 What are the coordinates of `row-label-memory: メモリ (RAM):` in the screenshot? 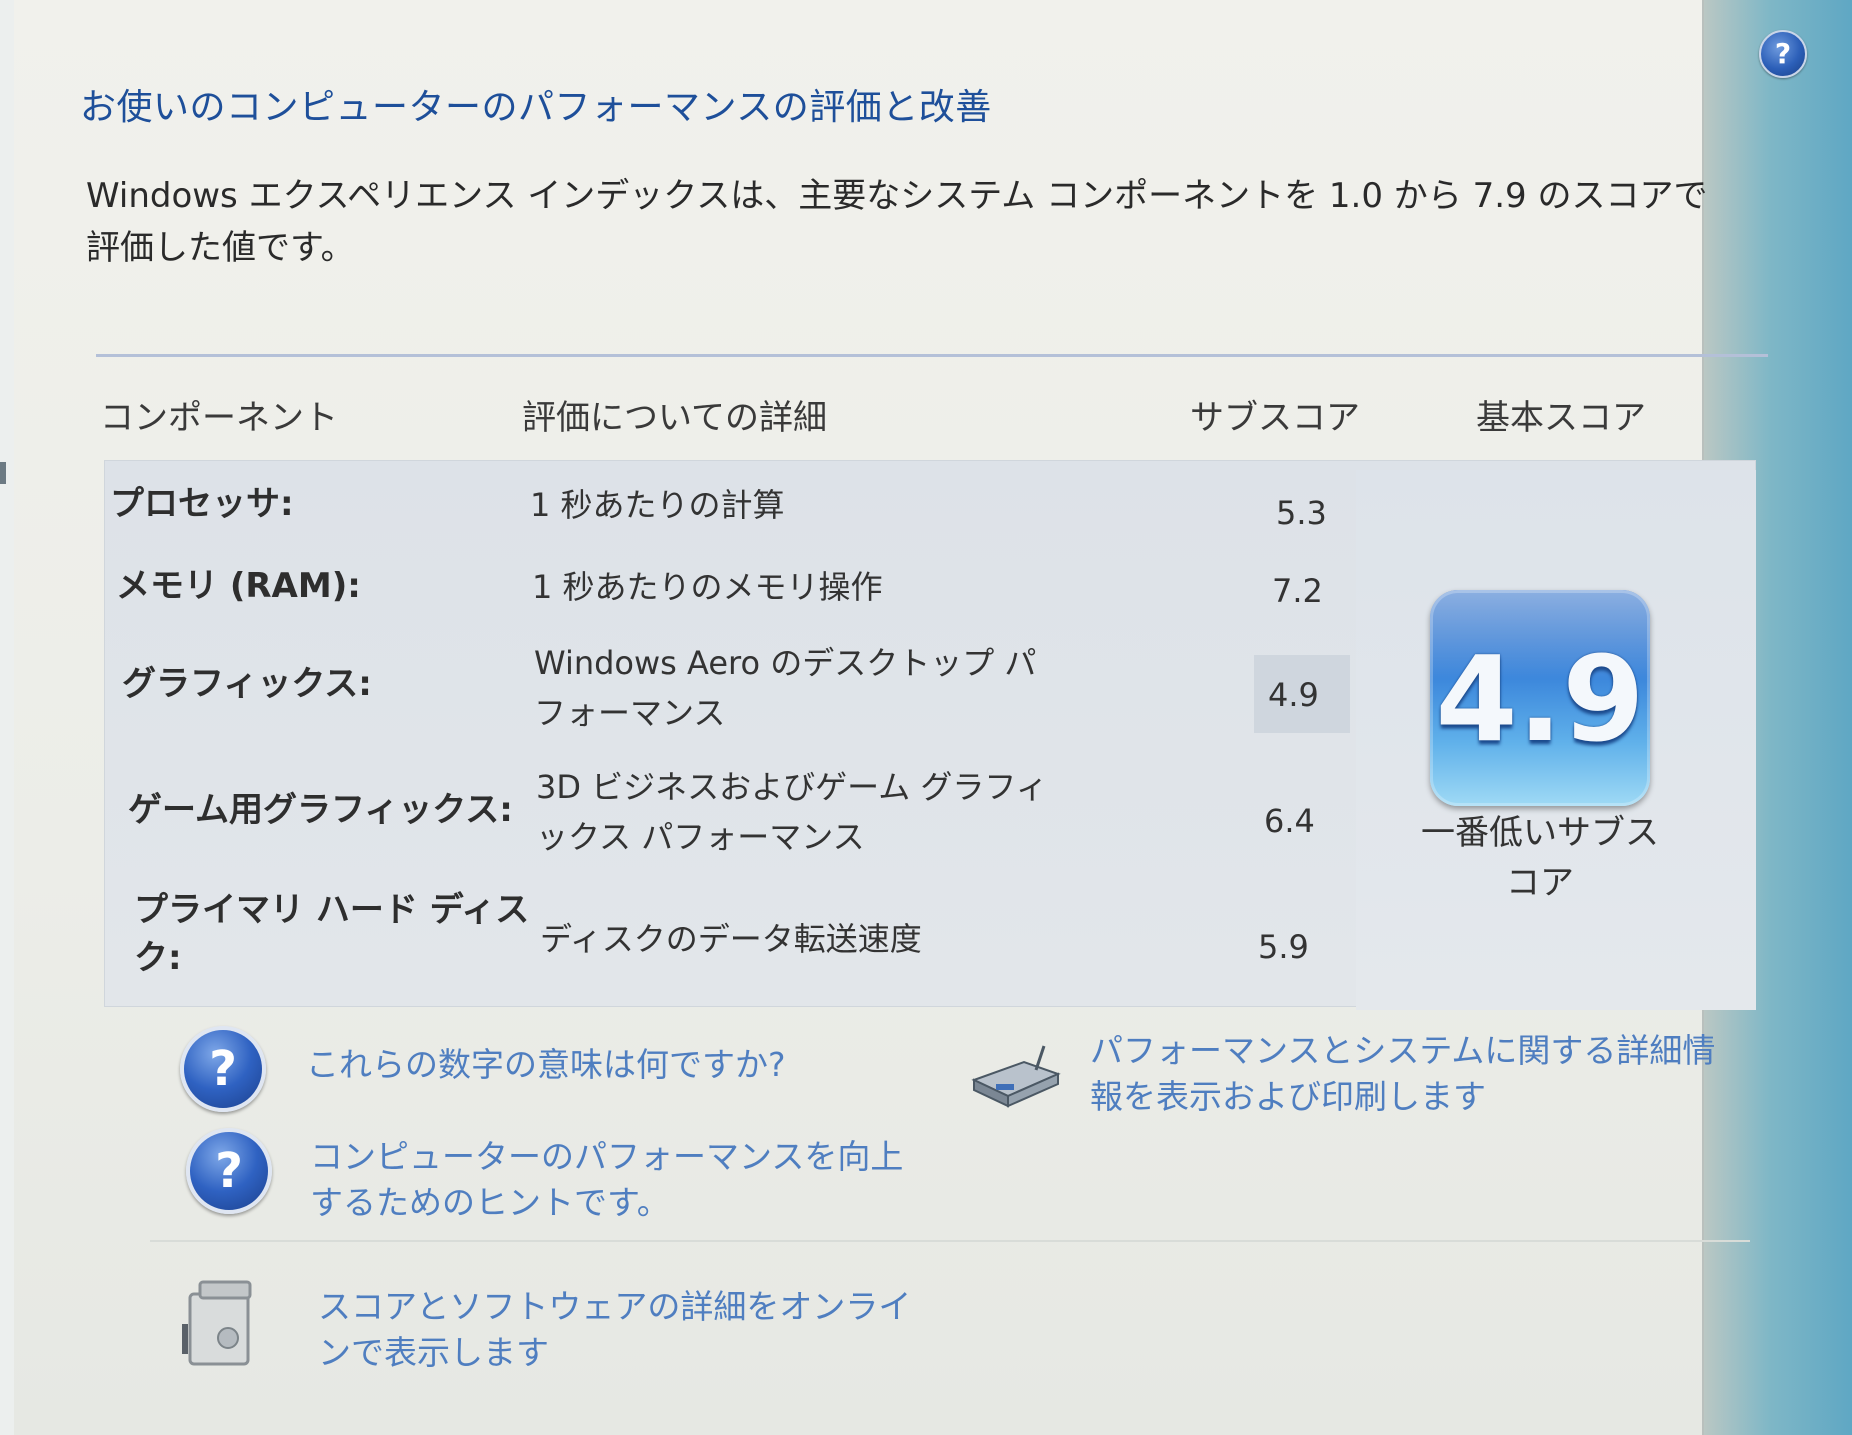 It's located at (238, 586).